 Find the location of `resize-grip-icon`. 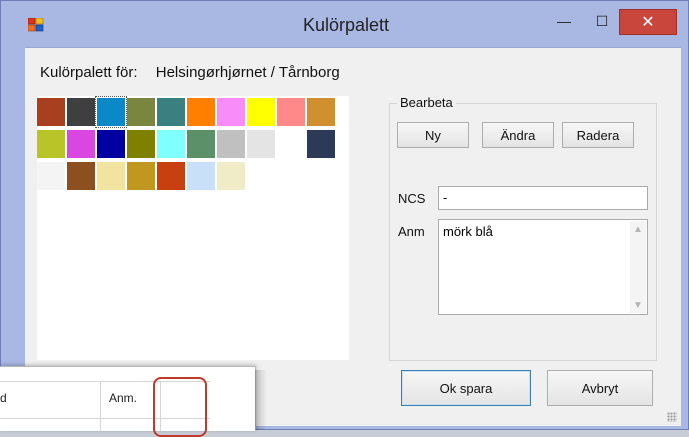

resize-grip-icon is located at coordinates (672, 417).